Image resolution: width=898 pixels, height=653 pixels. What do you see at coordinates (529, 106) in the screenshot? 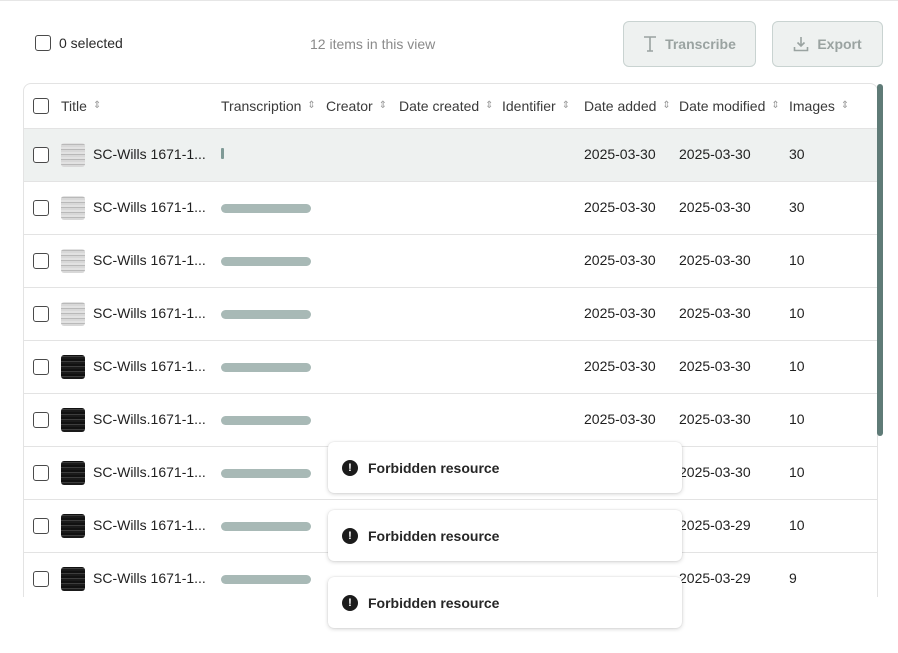
I see `column-label: Identifier` at bounding box center [529, 106].